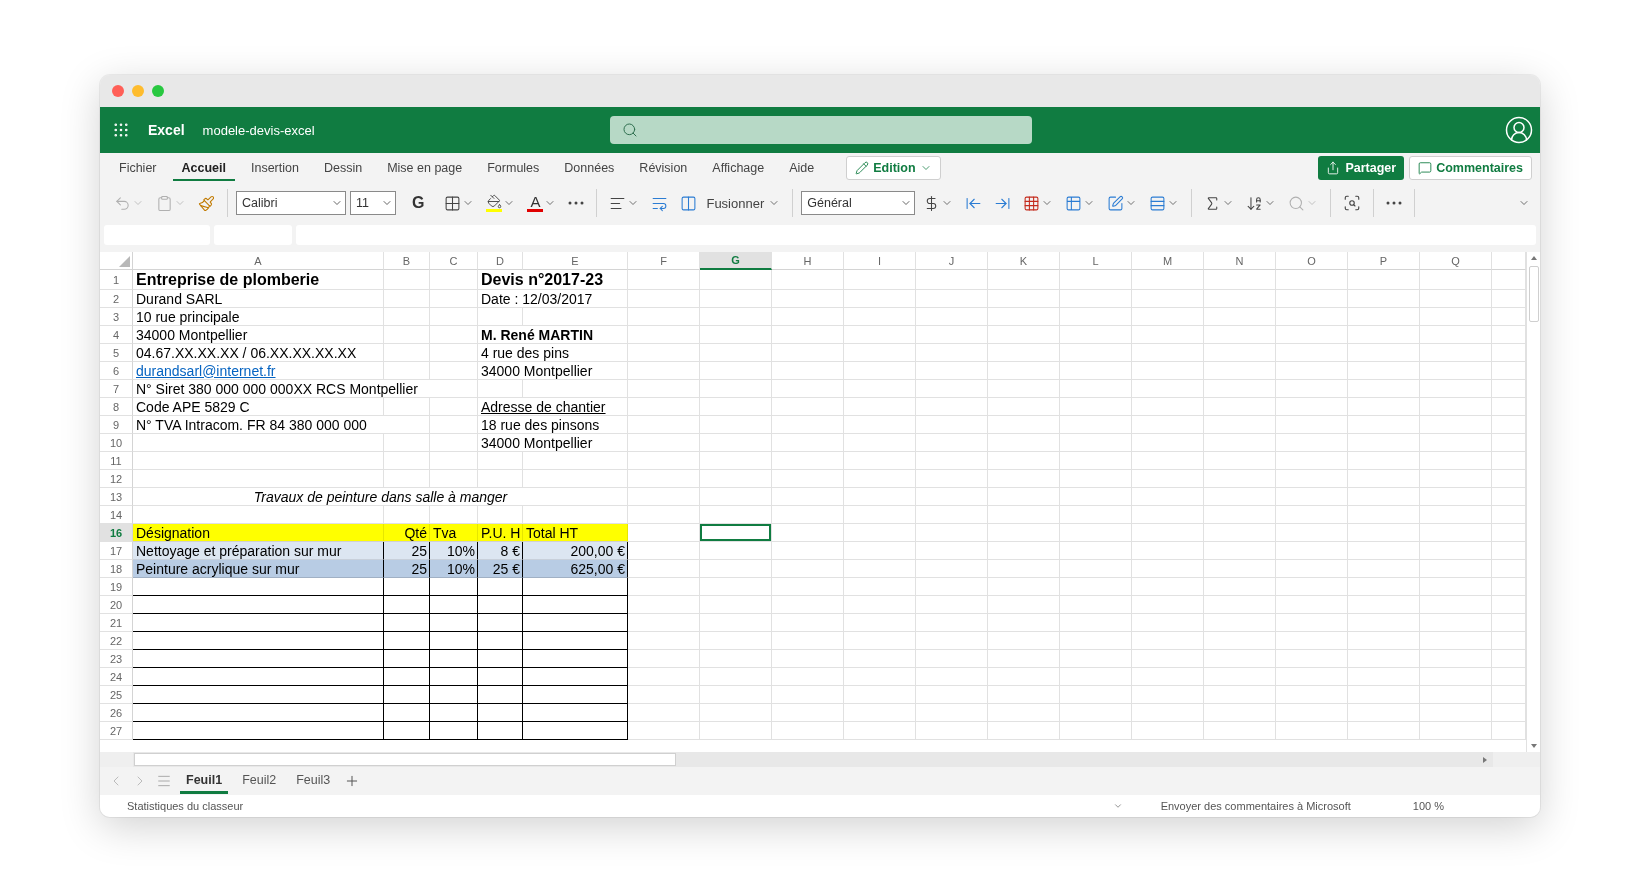 Image resolution: width=1640 pixels, height=892 pixels. Describe the element at coordinates (736, 261) in the screenshot. I see `column-header: G` at that location.